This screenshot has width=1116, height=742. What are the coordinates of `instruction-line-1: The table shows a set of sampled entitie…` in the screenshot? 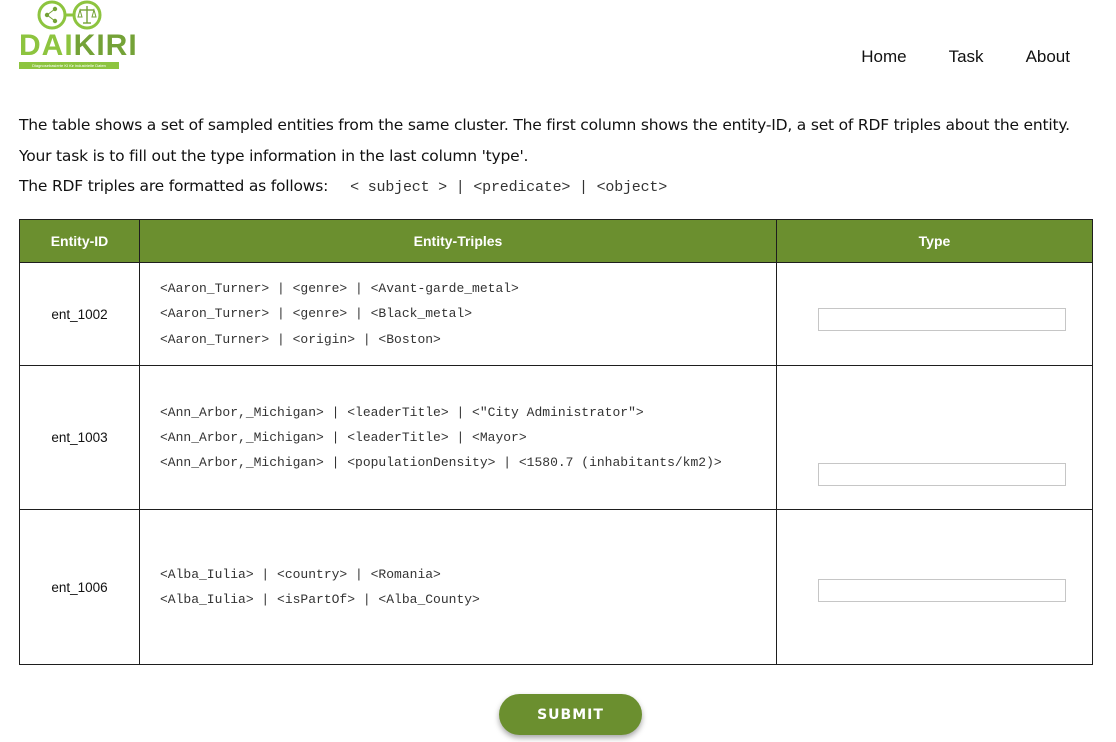 It's located at (544, 125).